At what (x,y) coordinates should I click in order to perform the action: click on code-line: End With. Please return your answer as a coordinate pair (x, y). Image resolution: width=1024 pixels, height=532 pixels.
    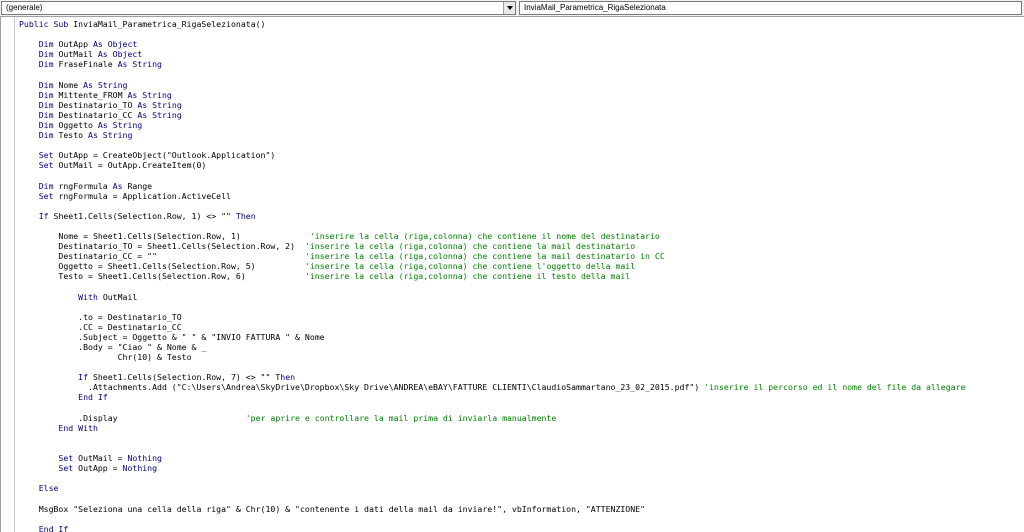
    Looking at the image, I should click on (492, 428).